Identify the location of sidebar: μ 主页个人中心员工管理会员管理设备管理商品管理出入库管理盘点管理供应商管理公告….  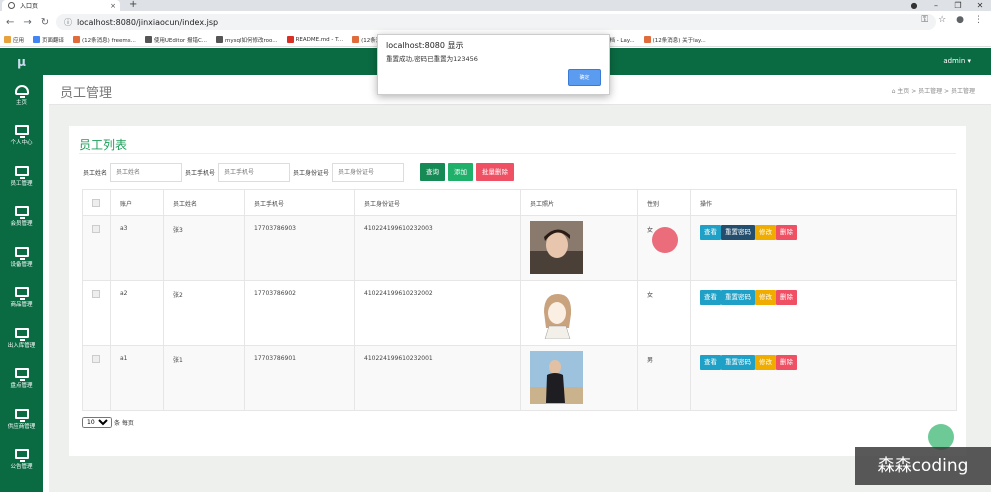
(21, 270).